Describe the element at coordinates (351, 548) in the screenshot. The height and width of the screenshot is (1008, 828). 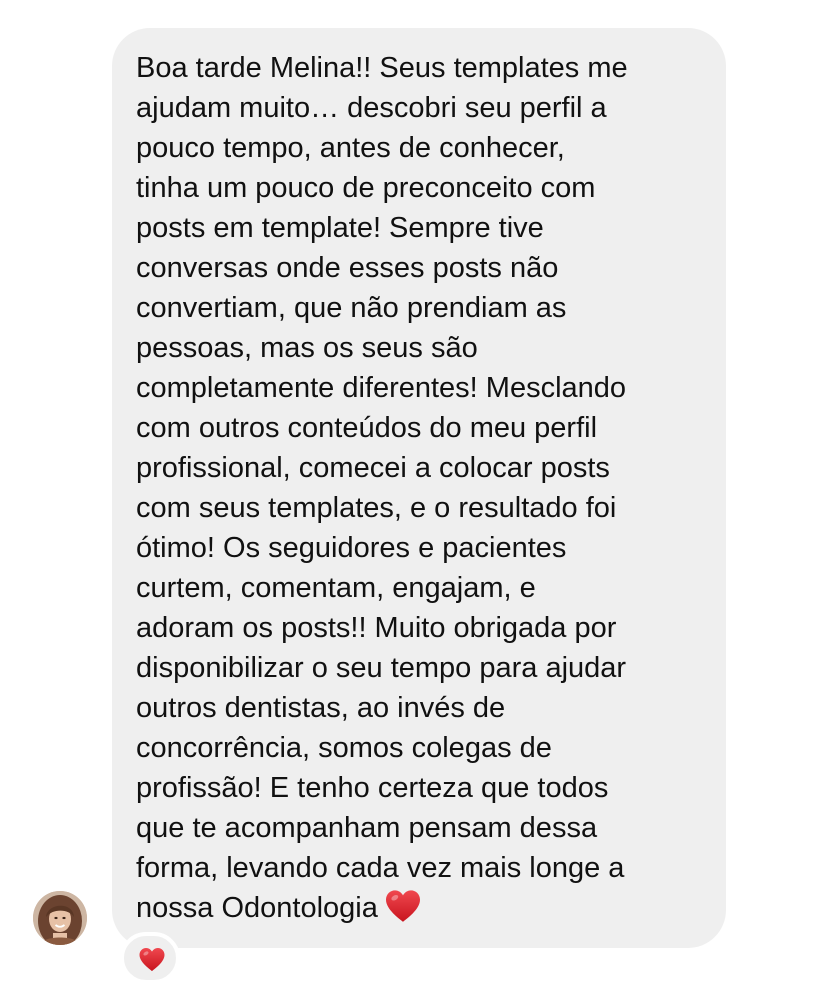
I see `message-line: ótimo! Os seguidores e pacientes` at that location.